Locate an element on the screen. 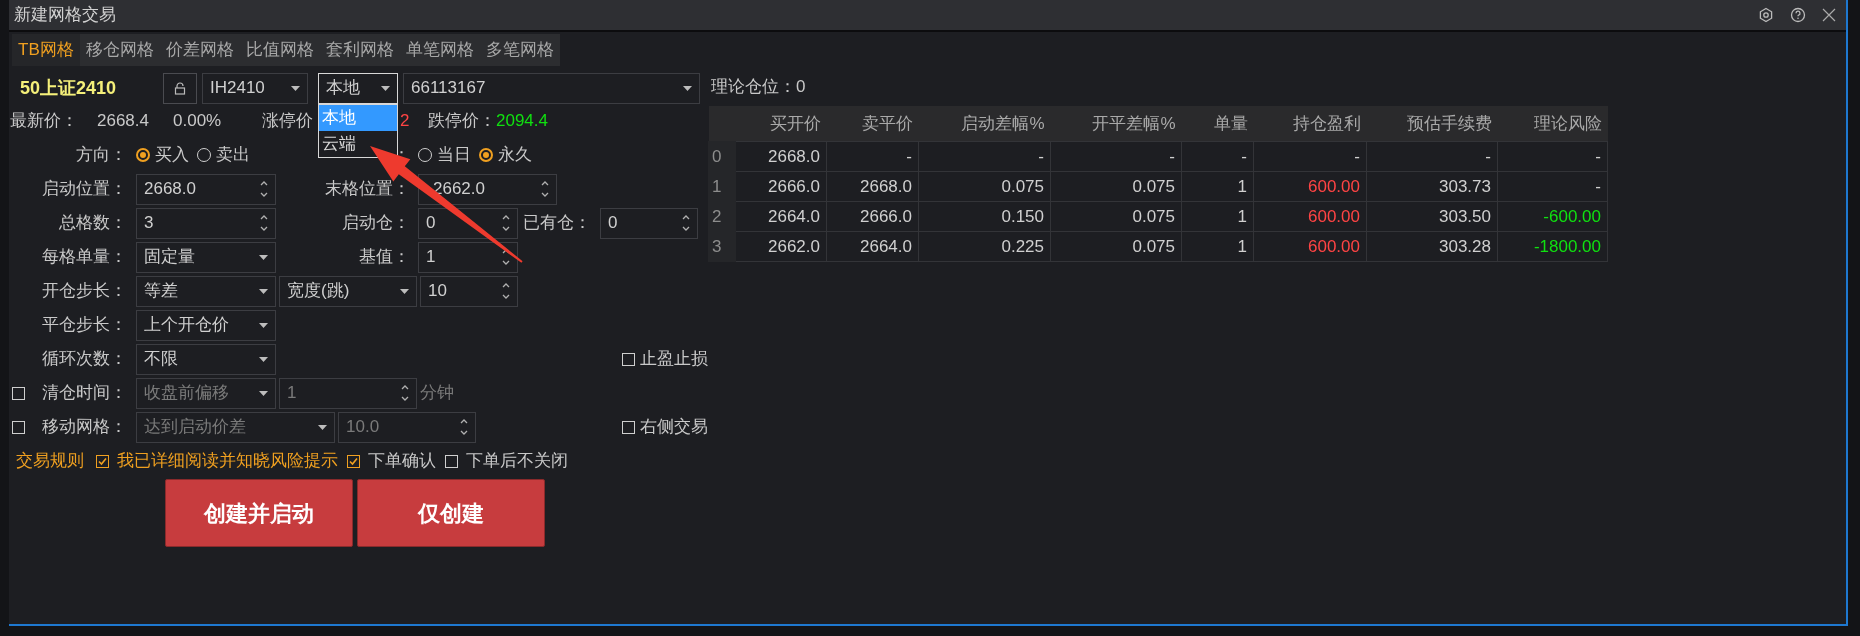 The image size is (1860, 636). last-price: 2668.4 is located at coordinates (123, 121).